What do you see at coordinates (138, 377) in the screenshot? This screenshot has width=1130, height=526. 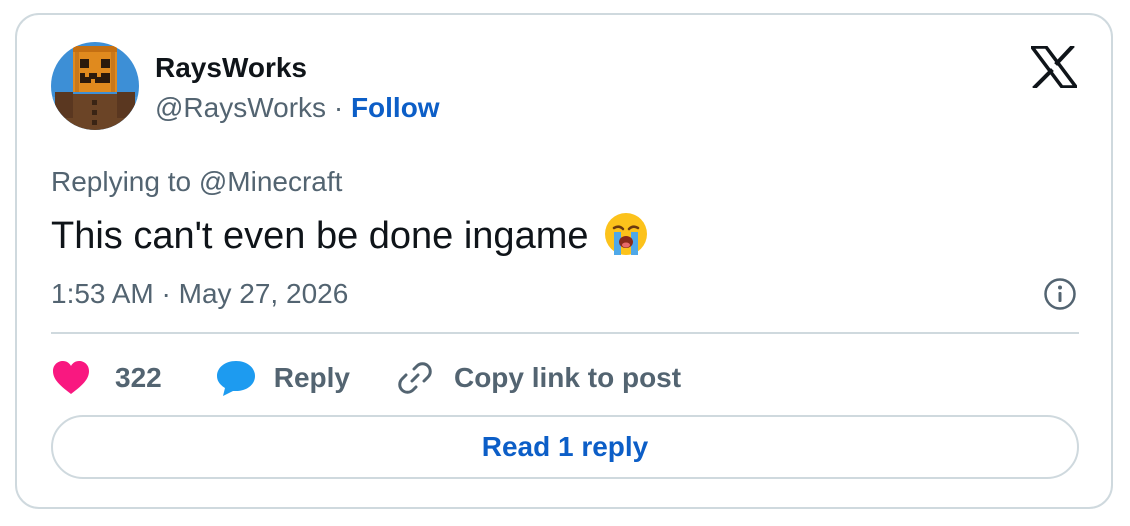 I see `like-count: 322` at bounding box center [138, 377].